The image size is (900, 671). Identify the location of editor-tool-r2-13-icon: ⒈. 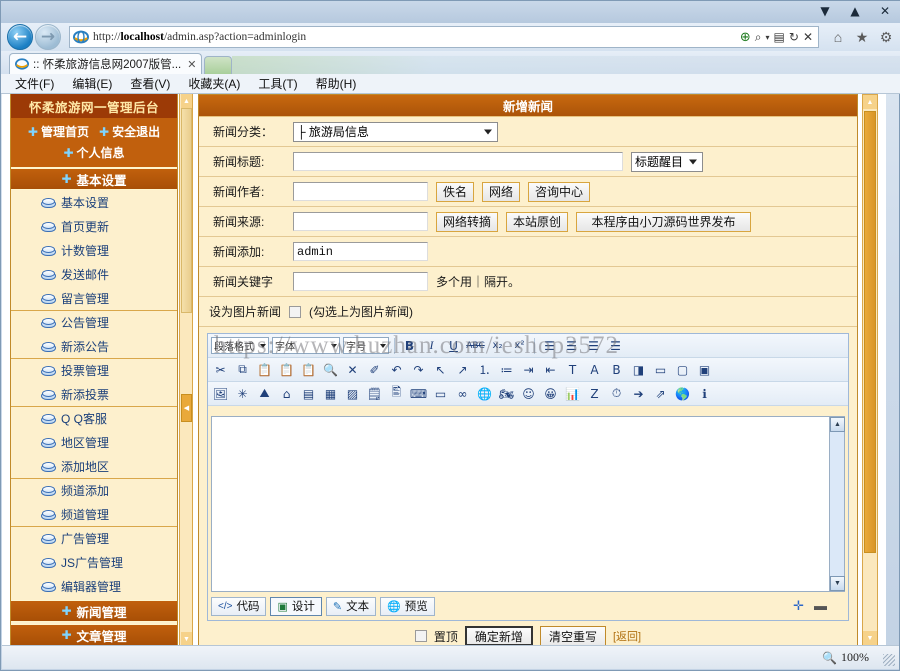
(484, 369).